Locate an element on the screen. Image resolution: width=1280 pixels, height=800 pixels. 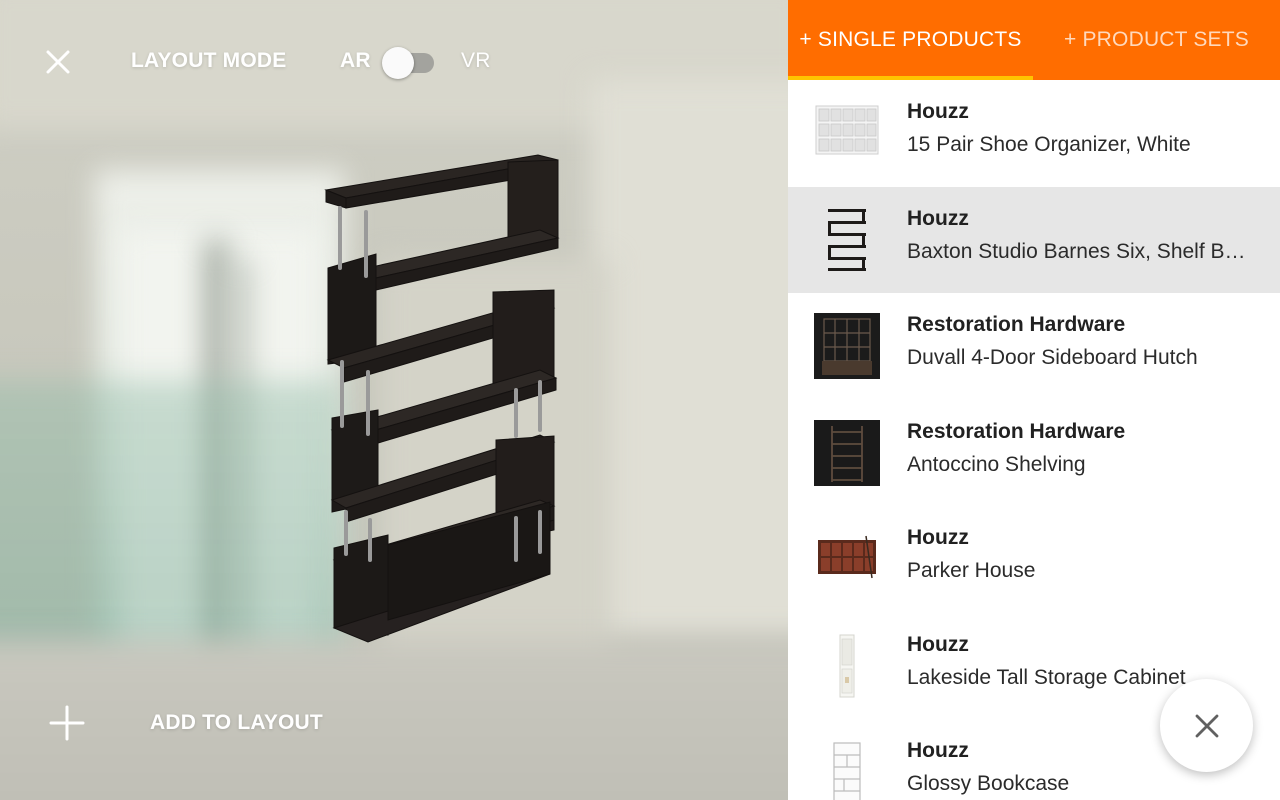
product-name: Parker House is located at coordinates (971, 570).